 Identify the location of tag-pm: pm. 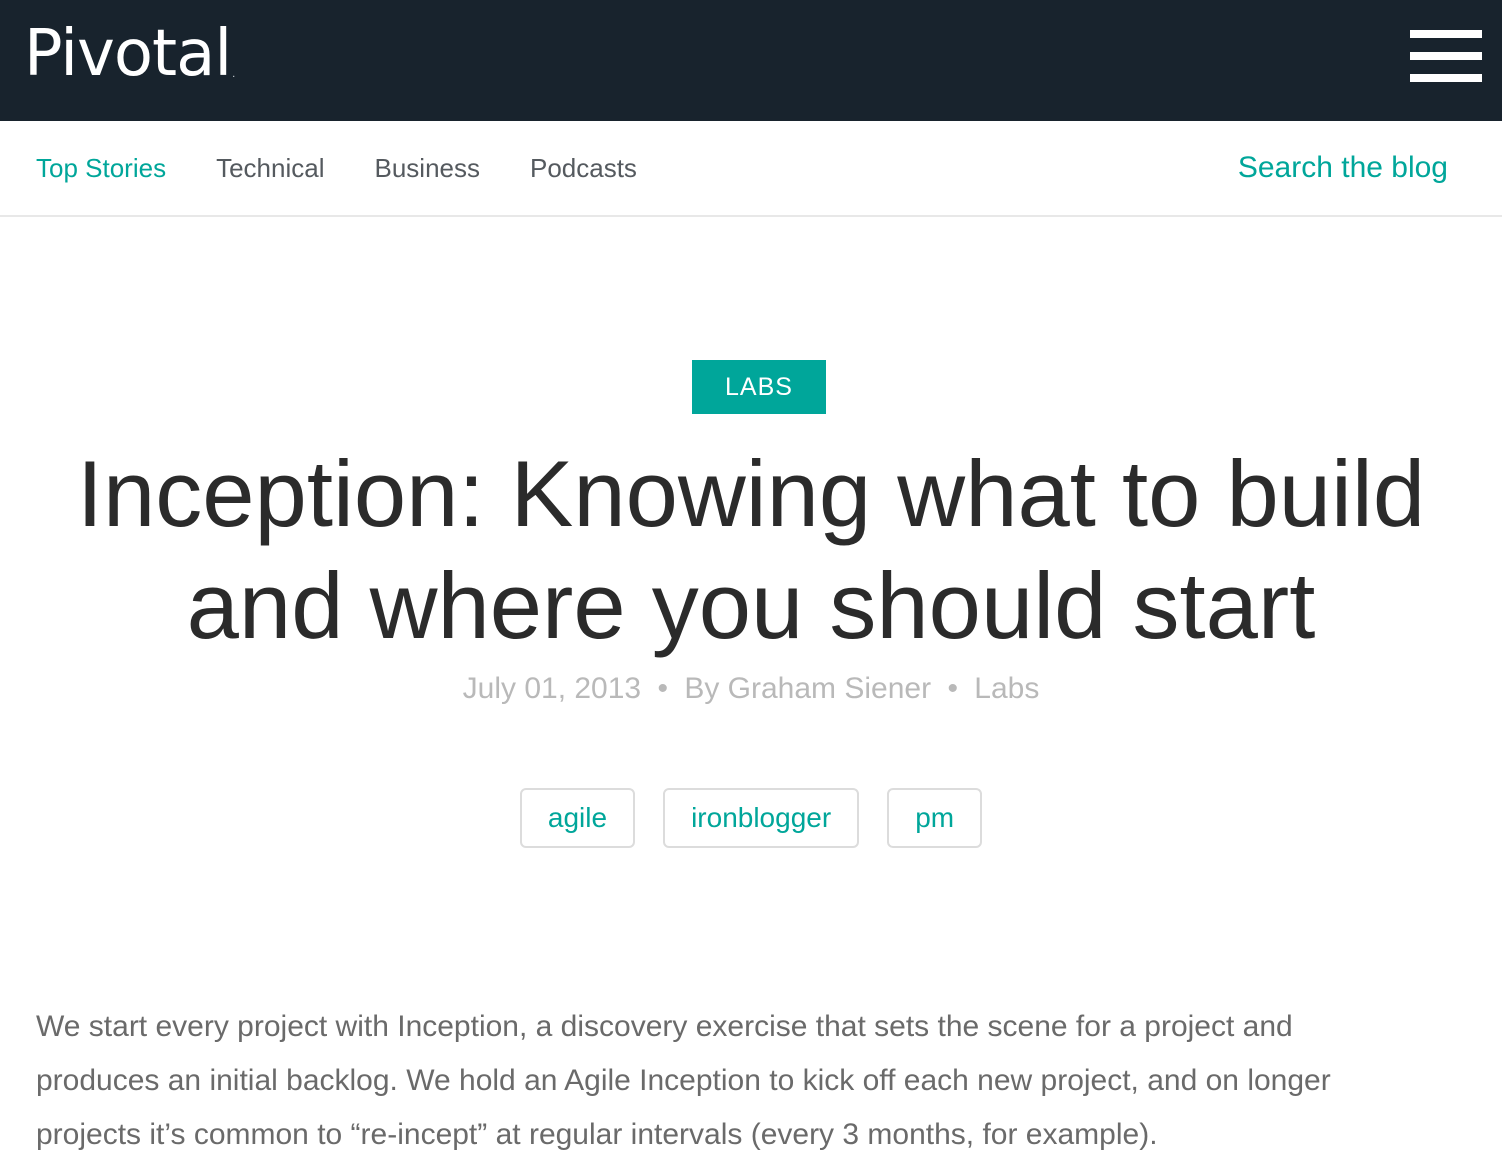
(935, 818).